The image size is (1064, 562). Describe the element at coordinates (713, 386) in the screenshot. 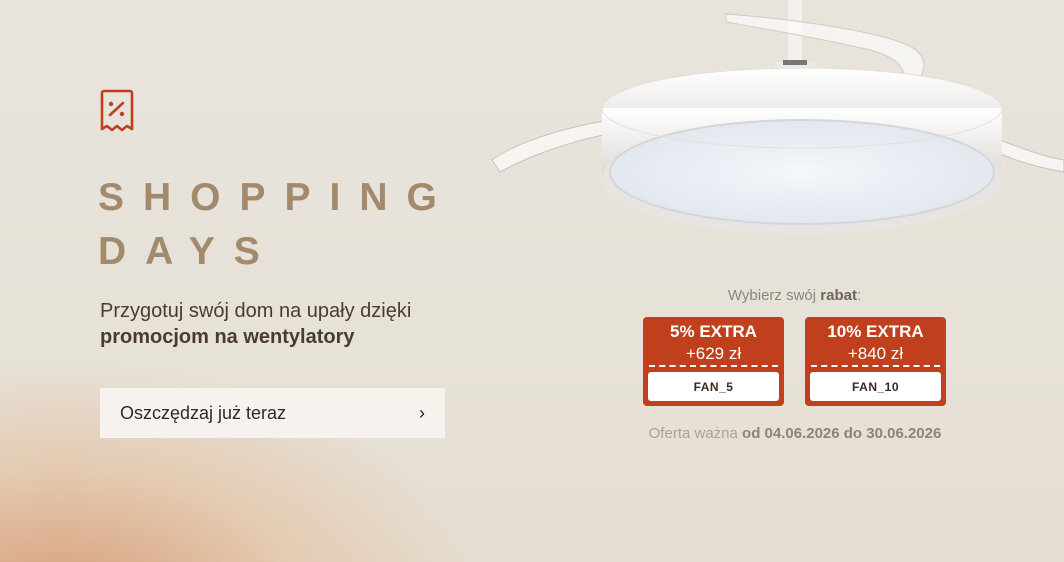

I see `coupon-code: FAN_5` at that location.